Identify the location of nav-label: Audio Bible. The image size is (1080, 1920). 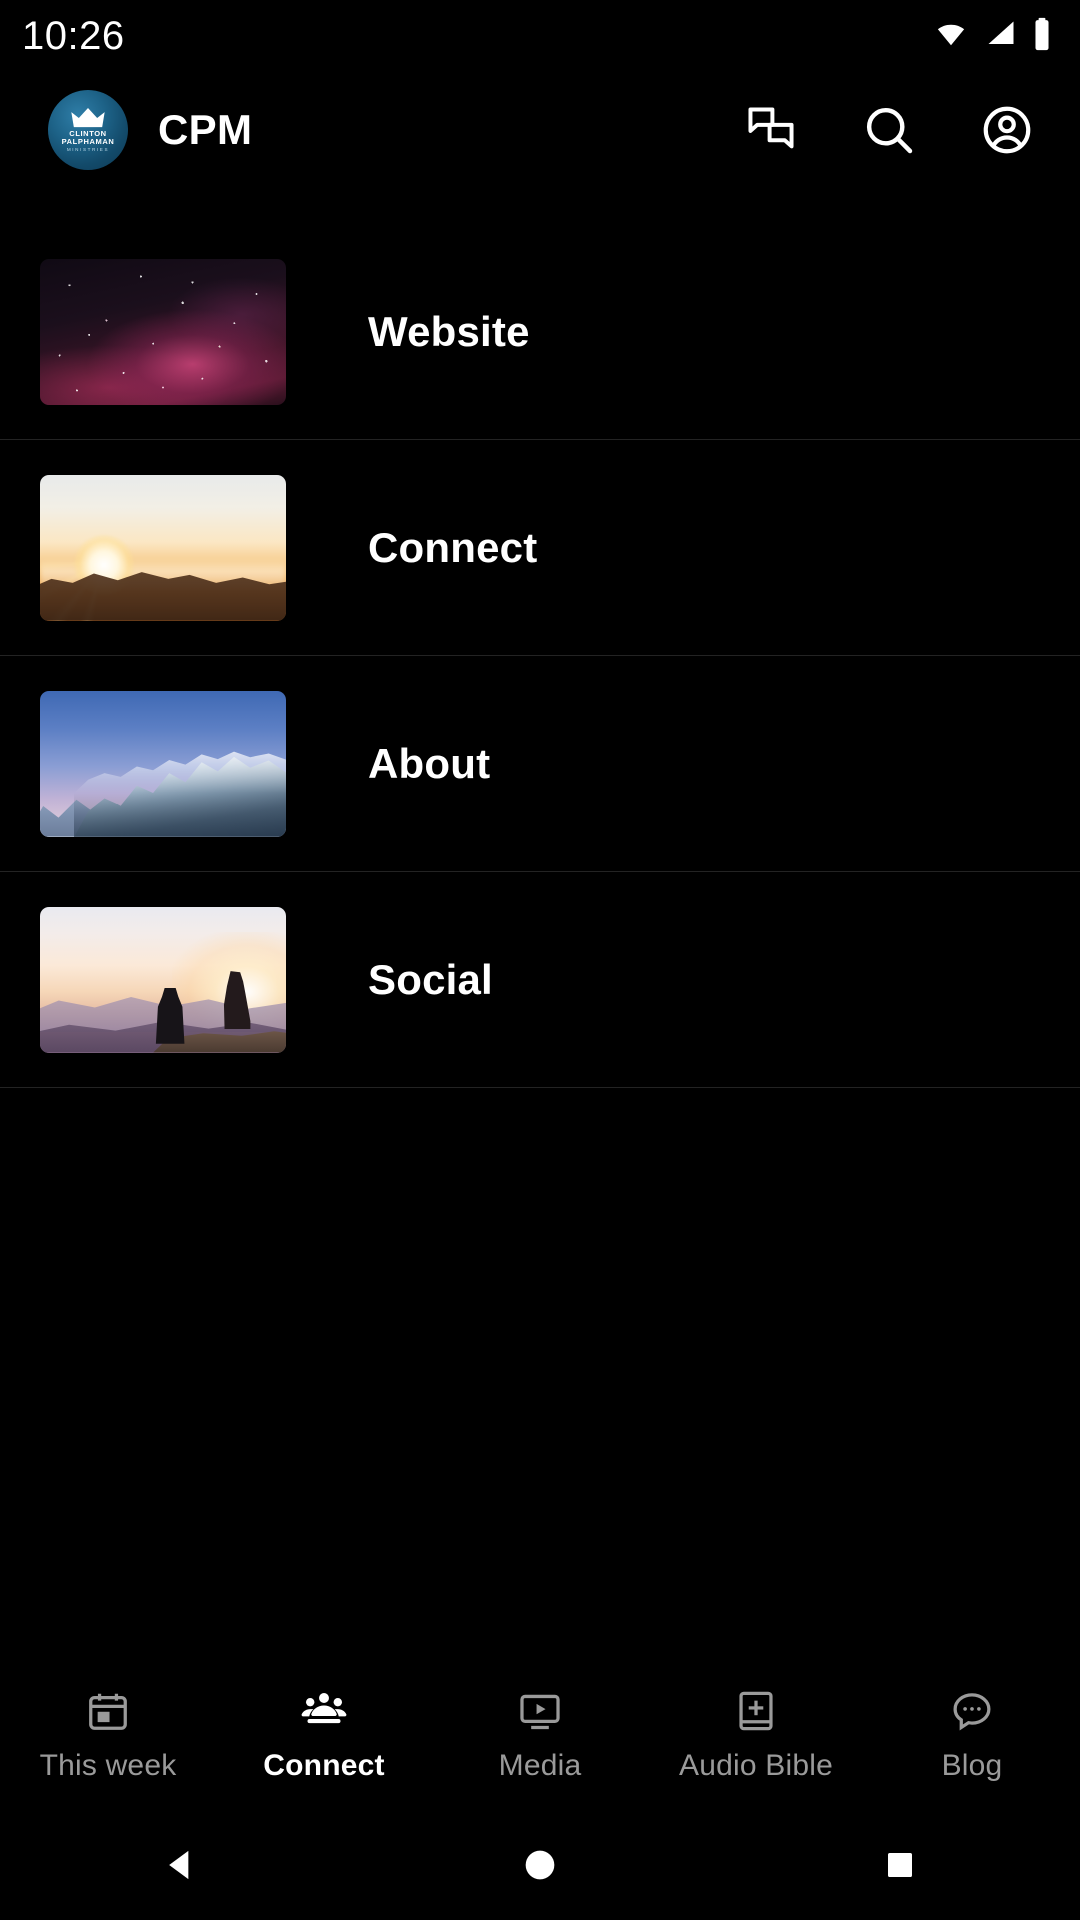
(756, 1765).